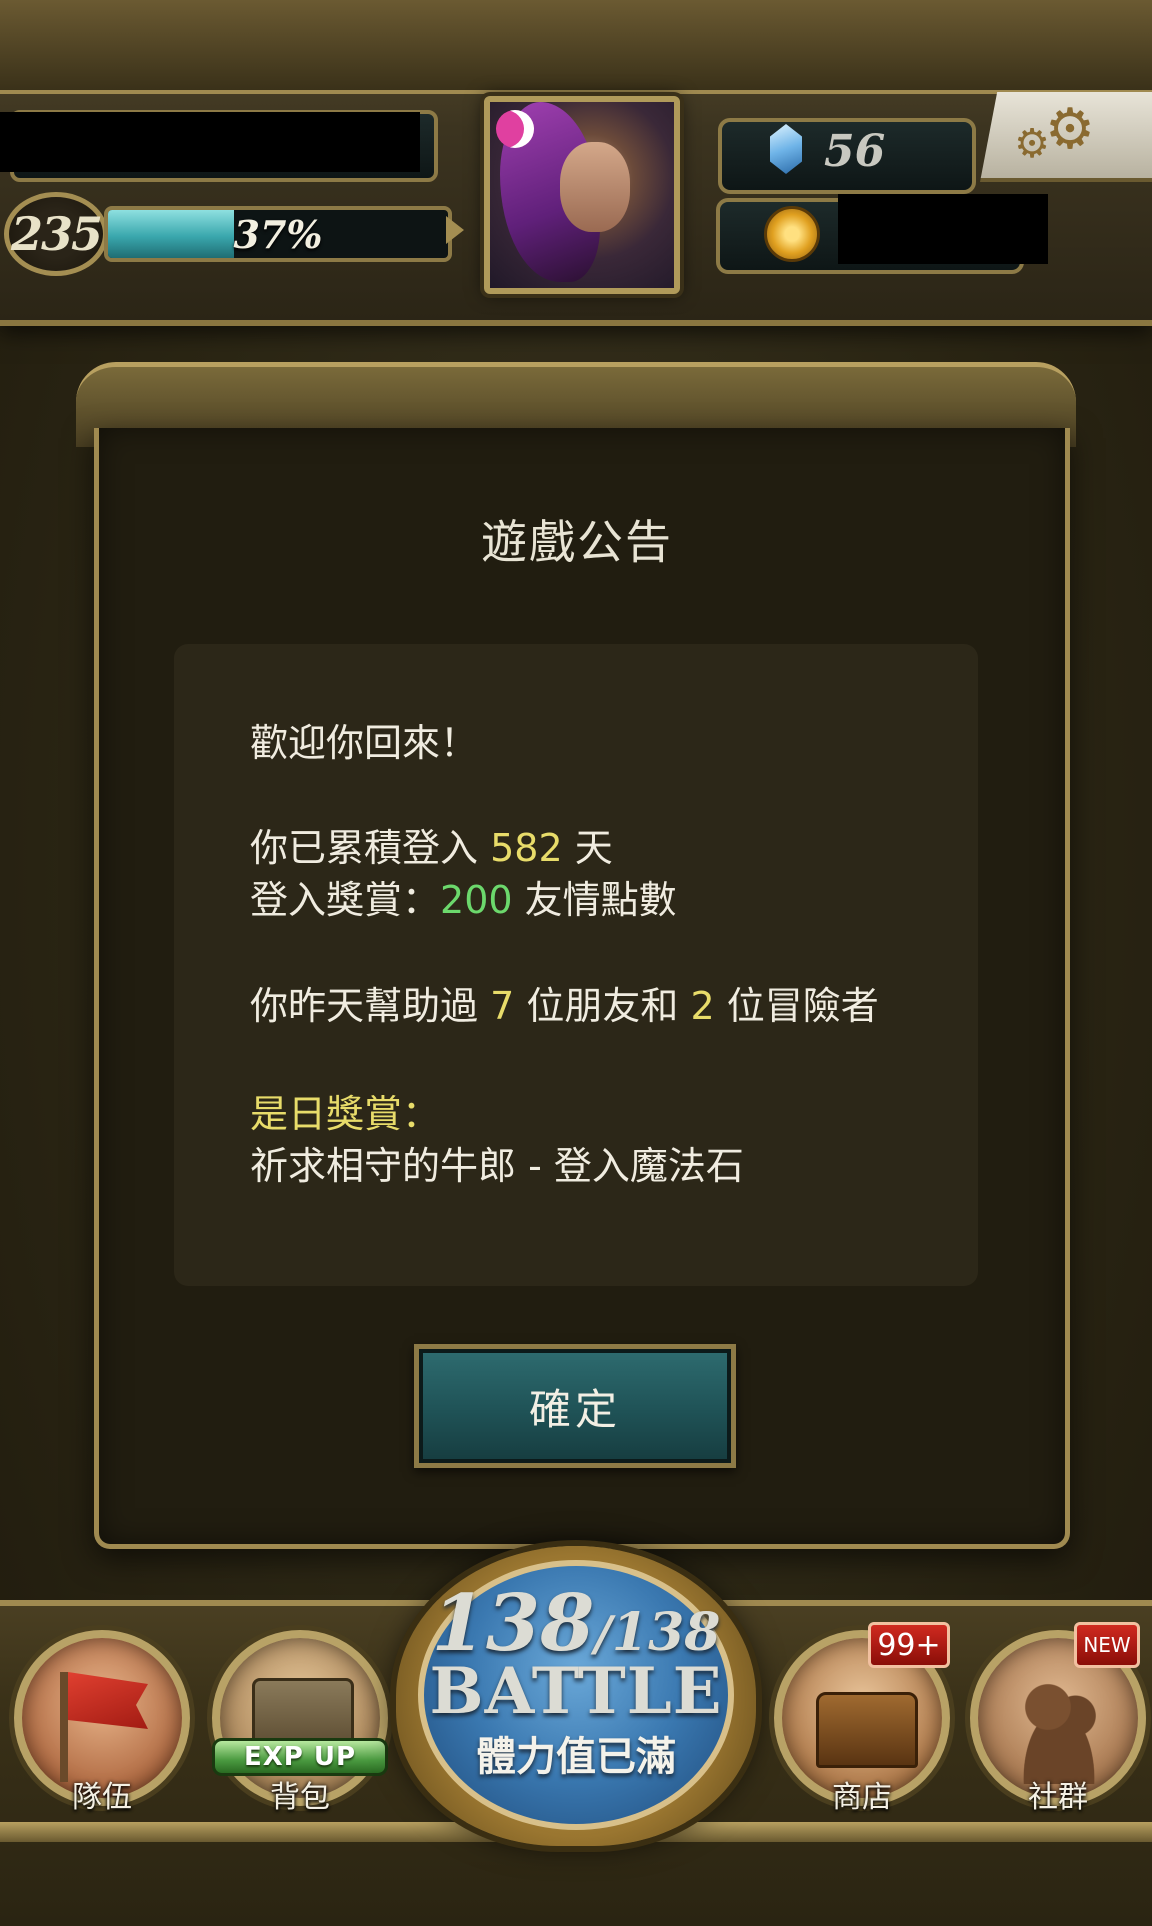  I want to click on chest-icon, so click(867, 1730).